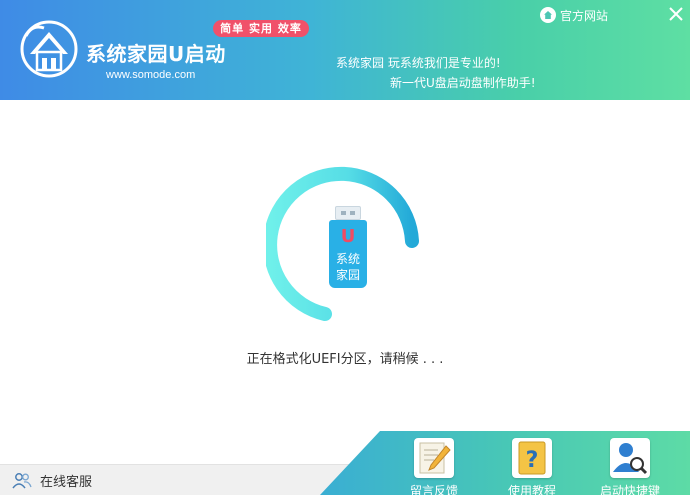  I want to click on boot-hotkey-button: 启动快捷键, so click(630, 466).